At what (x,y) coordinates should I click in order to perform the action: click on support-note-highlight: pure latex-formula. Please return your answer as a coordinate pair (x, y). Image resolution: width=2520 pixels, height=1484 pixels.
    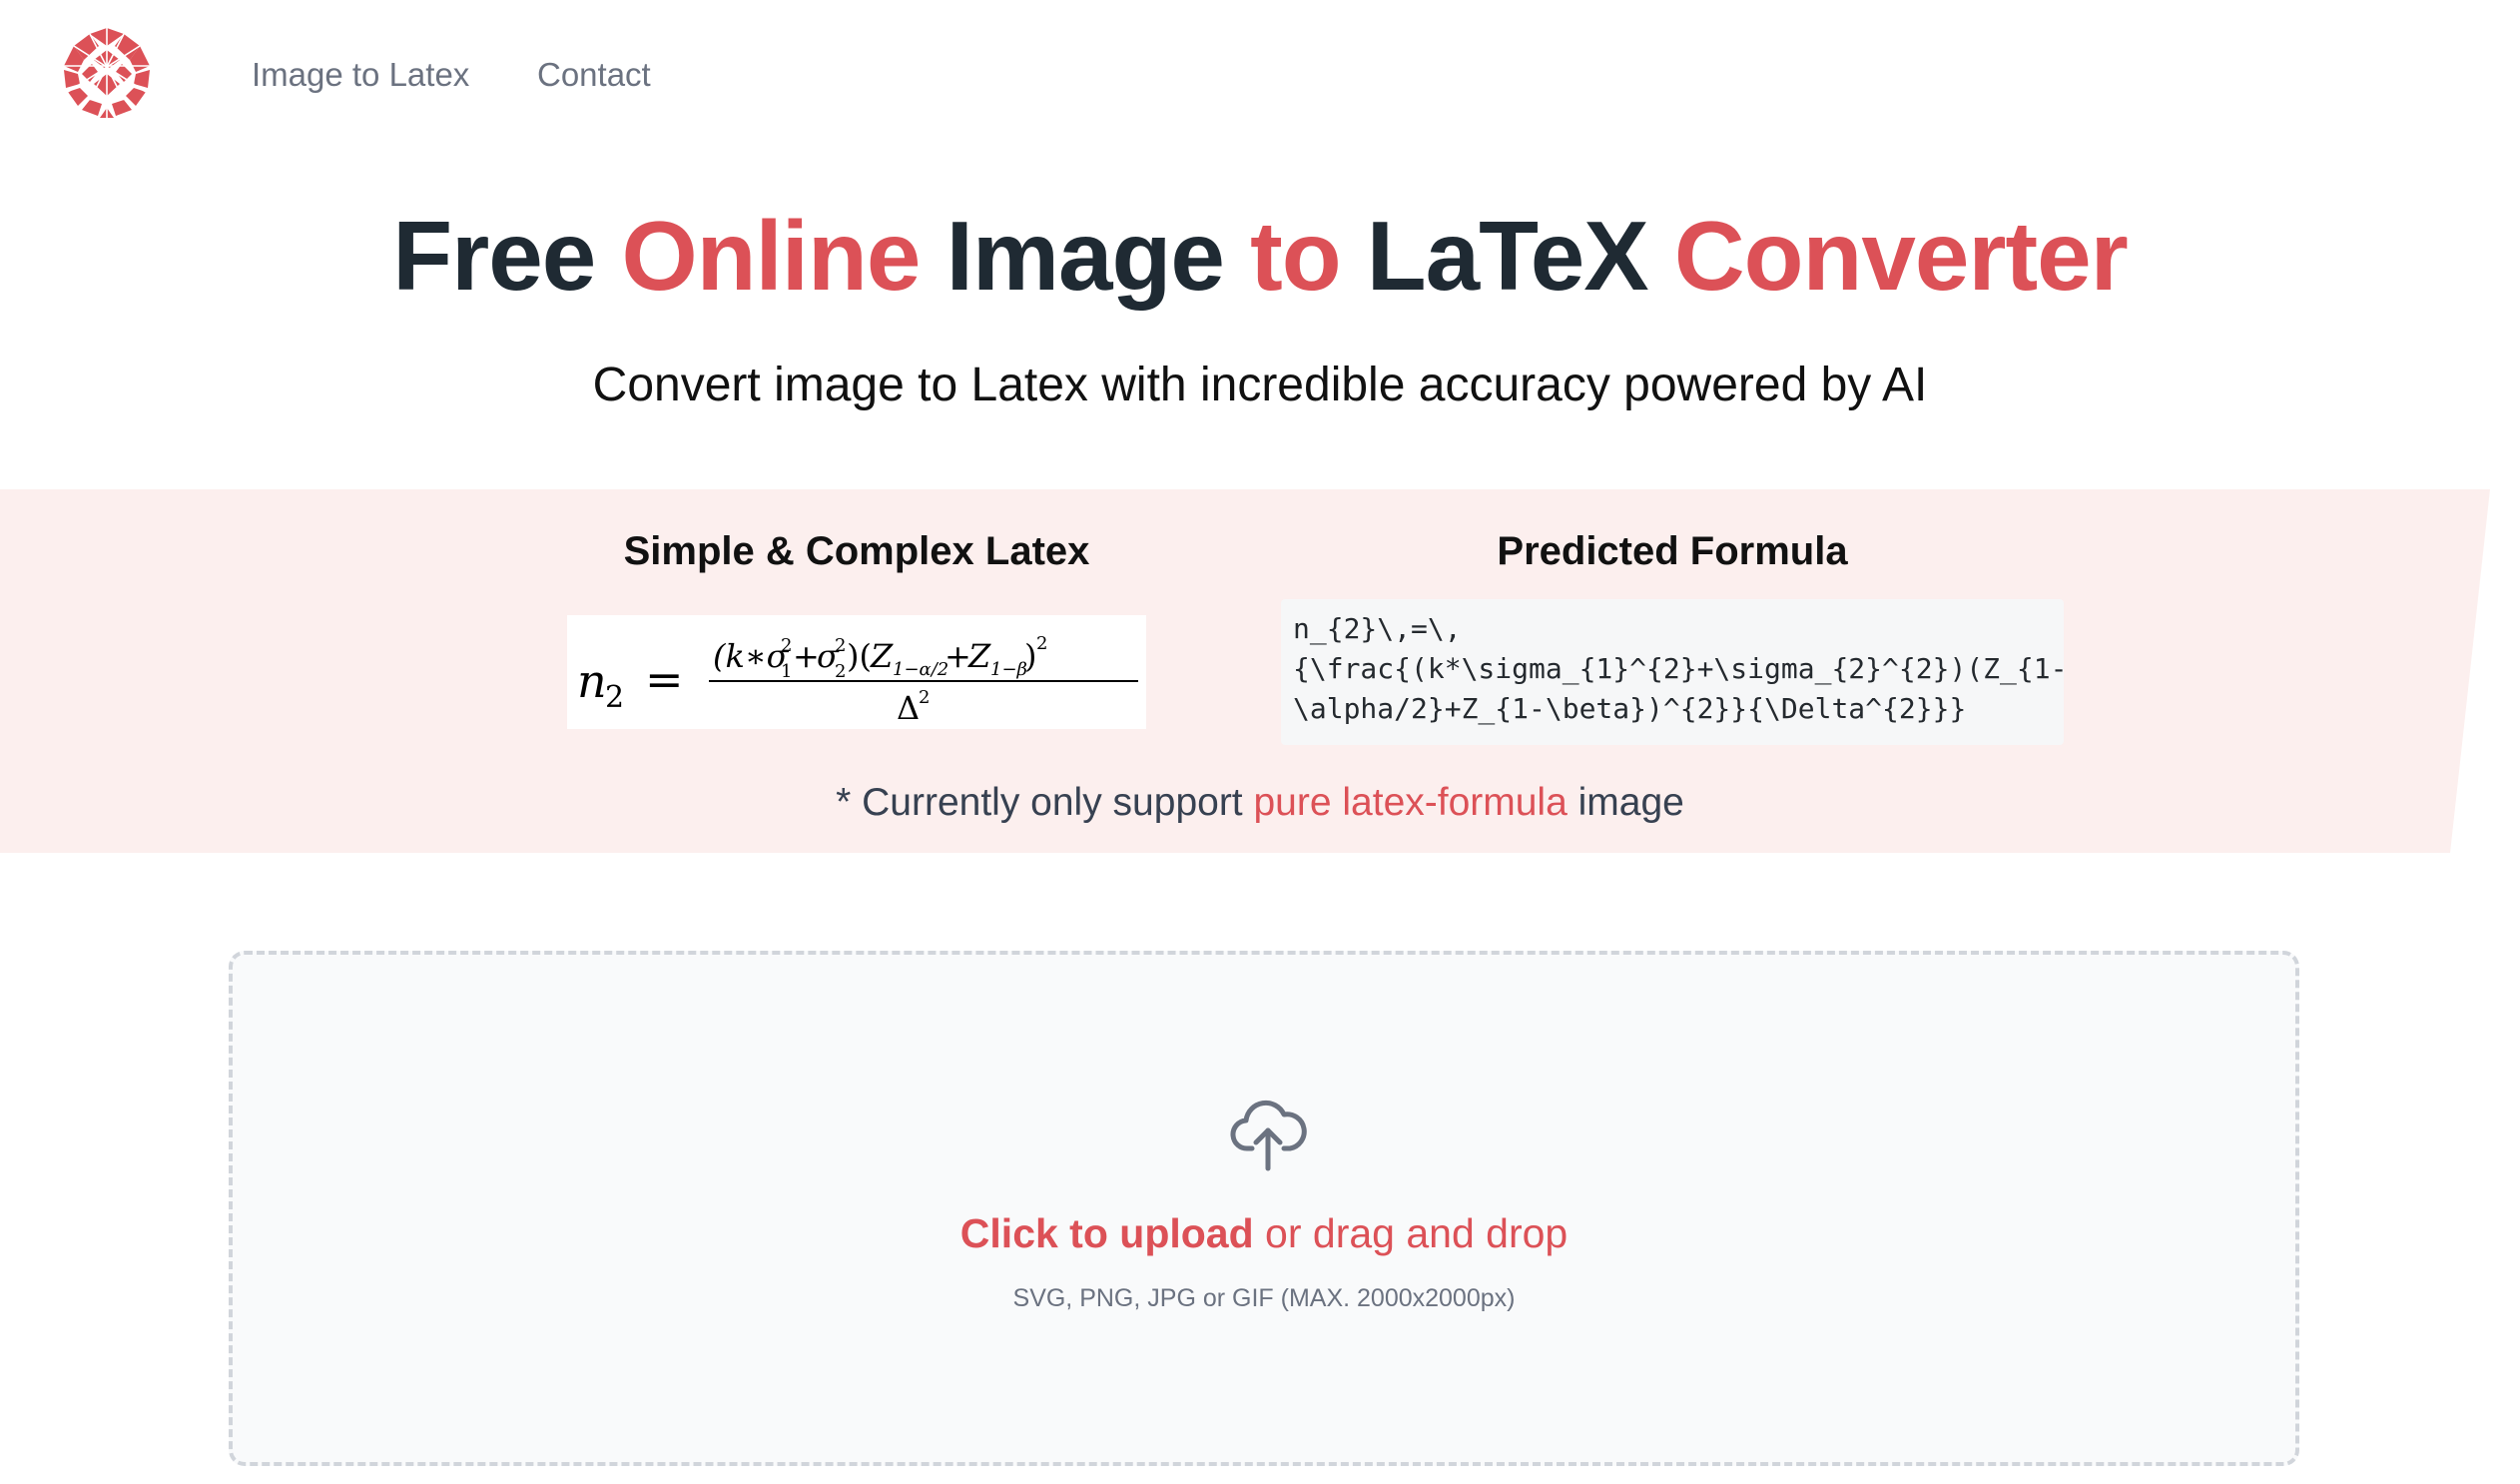
    Looking at the image, I should click on (1410, 802).